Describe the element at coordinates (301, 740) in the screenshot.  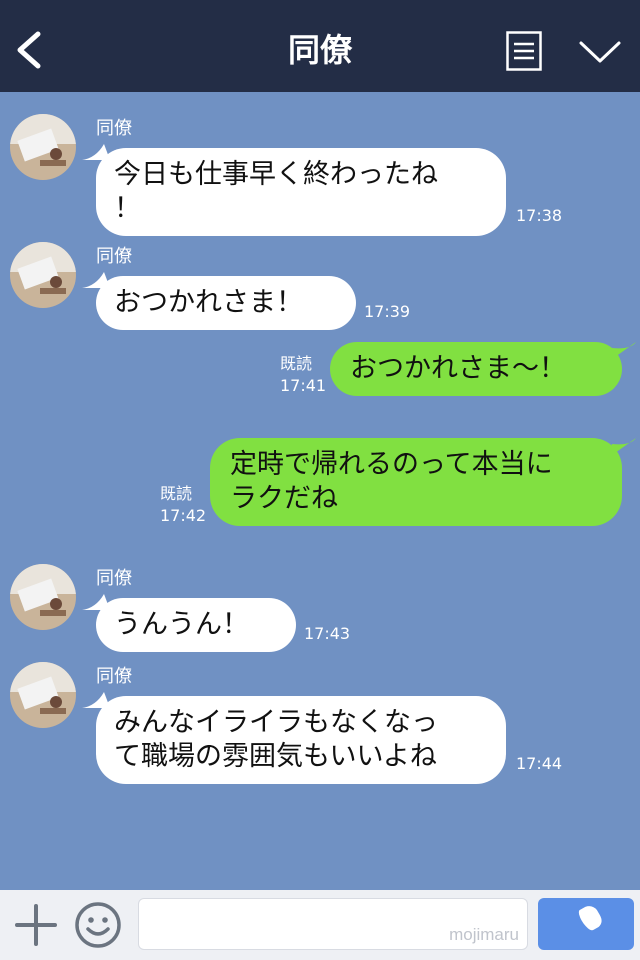
I see `message-bubble: みんなイライラもなくなっ て職場の雰囲気もいいよね` at that location.